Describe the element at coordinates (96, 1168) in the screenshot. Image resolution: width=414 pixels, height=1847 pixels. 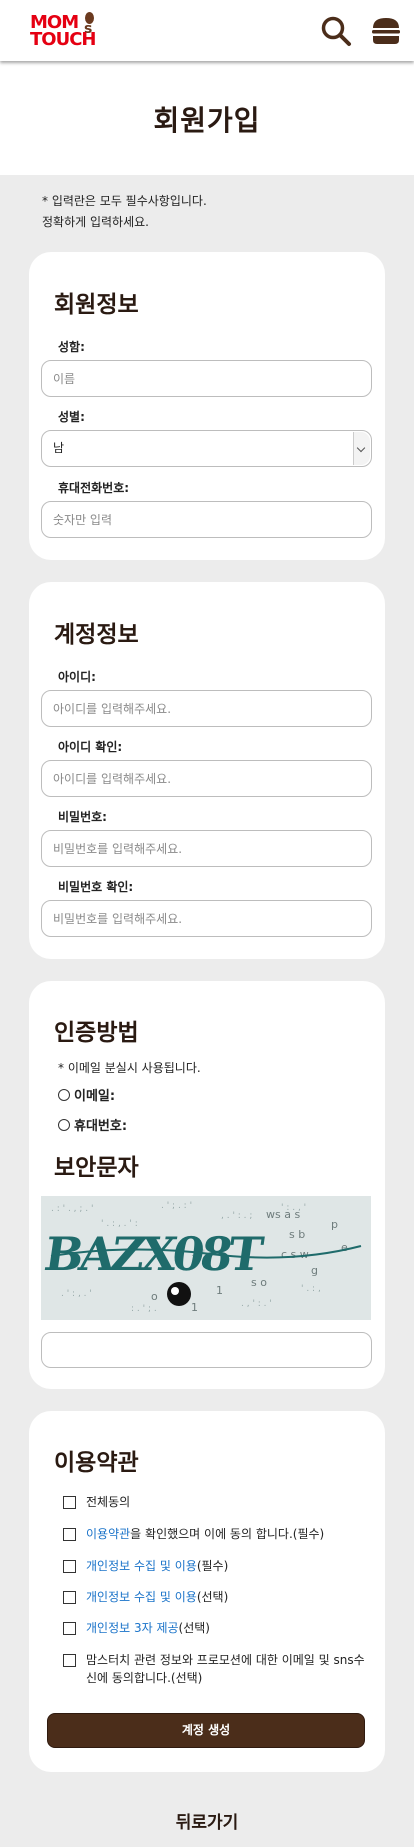
I see `captcha-title: 보안문자` at that location.